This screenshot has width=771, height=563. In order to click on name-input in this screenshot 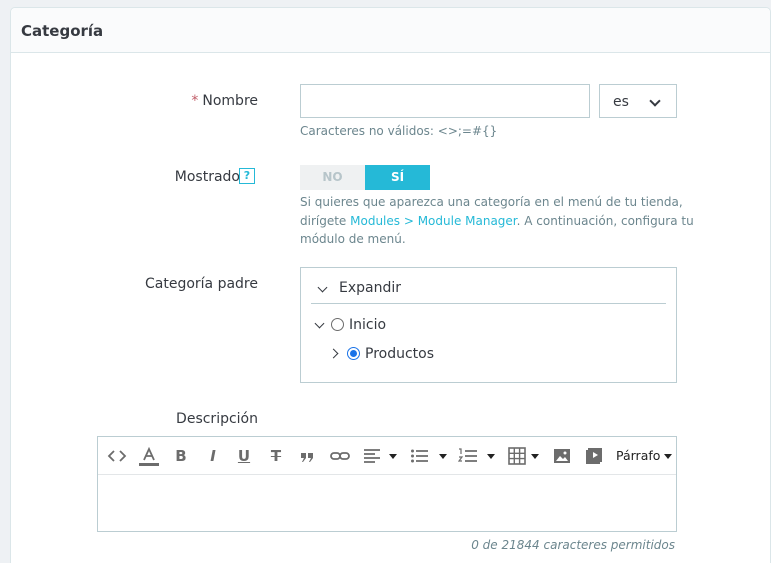, I will do `click(445, 101)`.